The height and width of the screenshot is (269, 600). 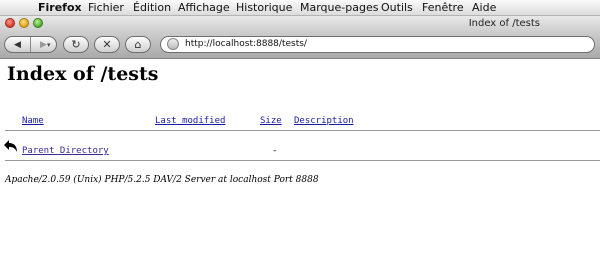 What do you see at coordinates (484, 7) in the screenshot?
I see `menu-aide: Aide` at bounding box center [484, 7].